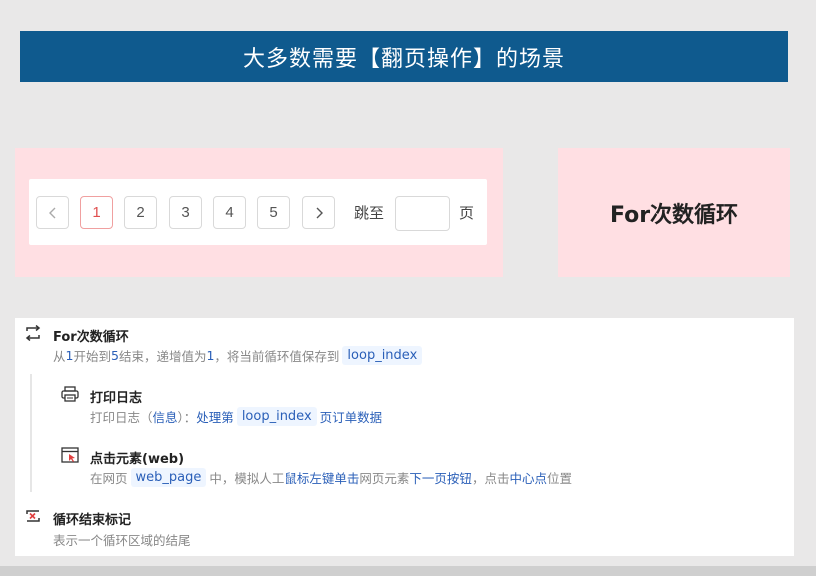 This screenshot has width=816, height=576. I want to click on desc-text: 从, so click(59, 356).